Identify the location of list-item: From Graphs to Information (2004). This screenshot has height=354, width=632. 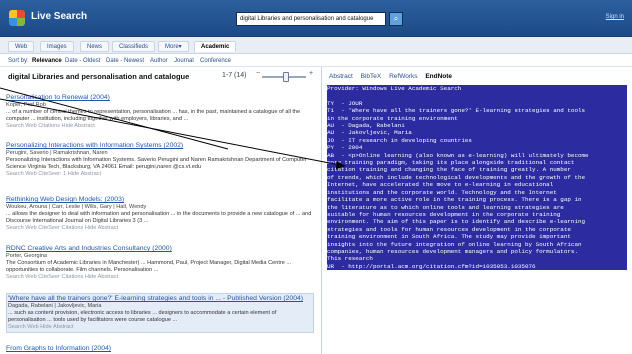
(160, 349).